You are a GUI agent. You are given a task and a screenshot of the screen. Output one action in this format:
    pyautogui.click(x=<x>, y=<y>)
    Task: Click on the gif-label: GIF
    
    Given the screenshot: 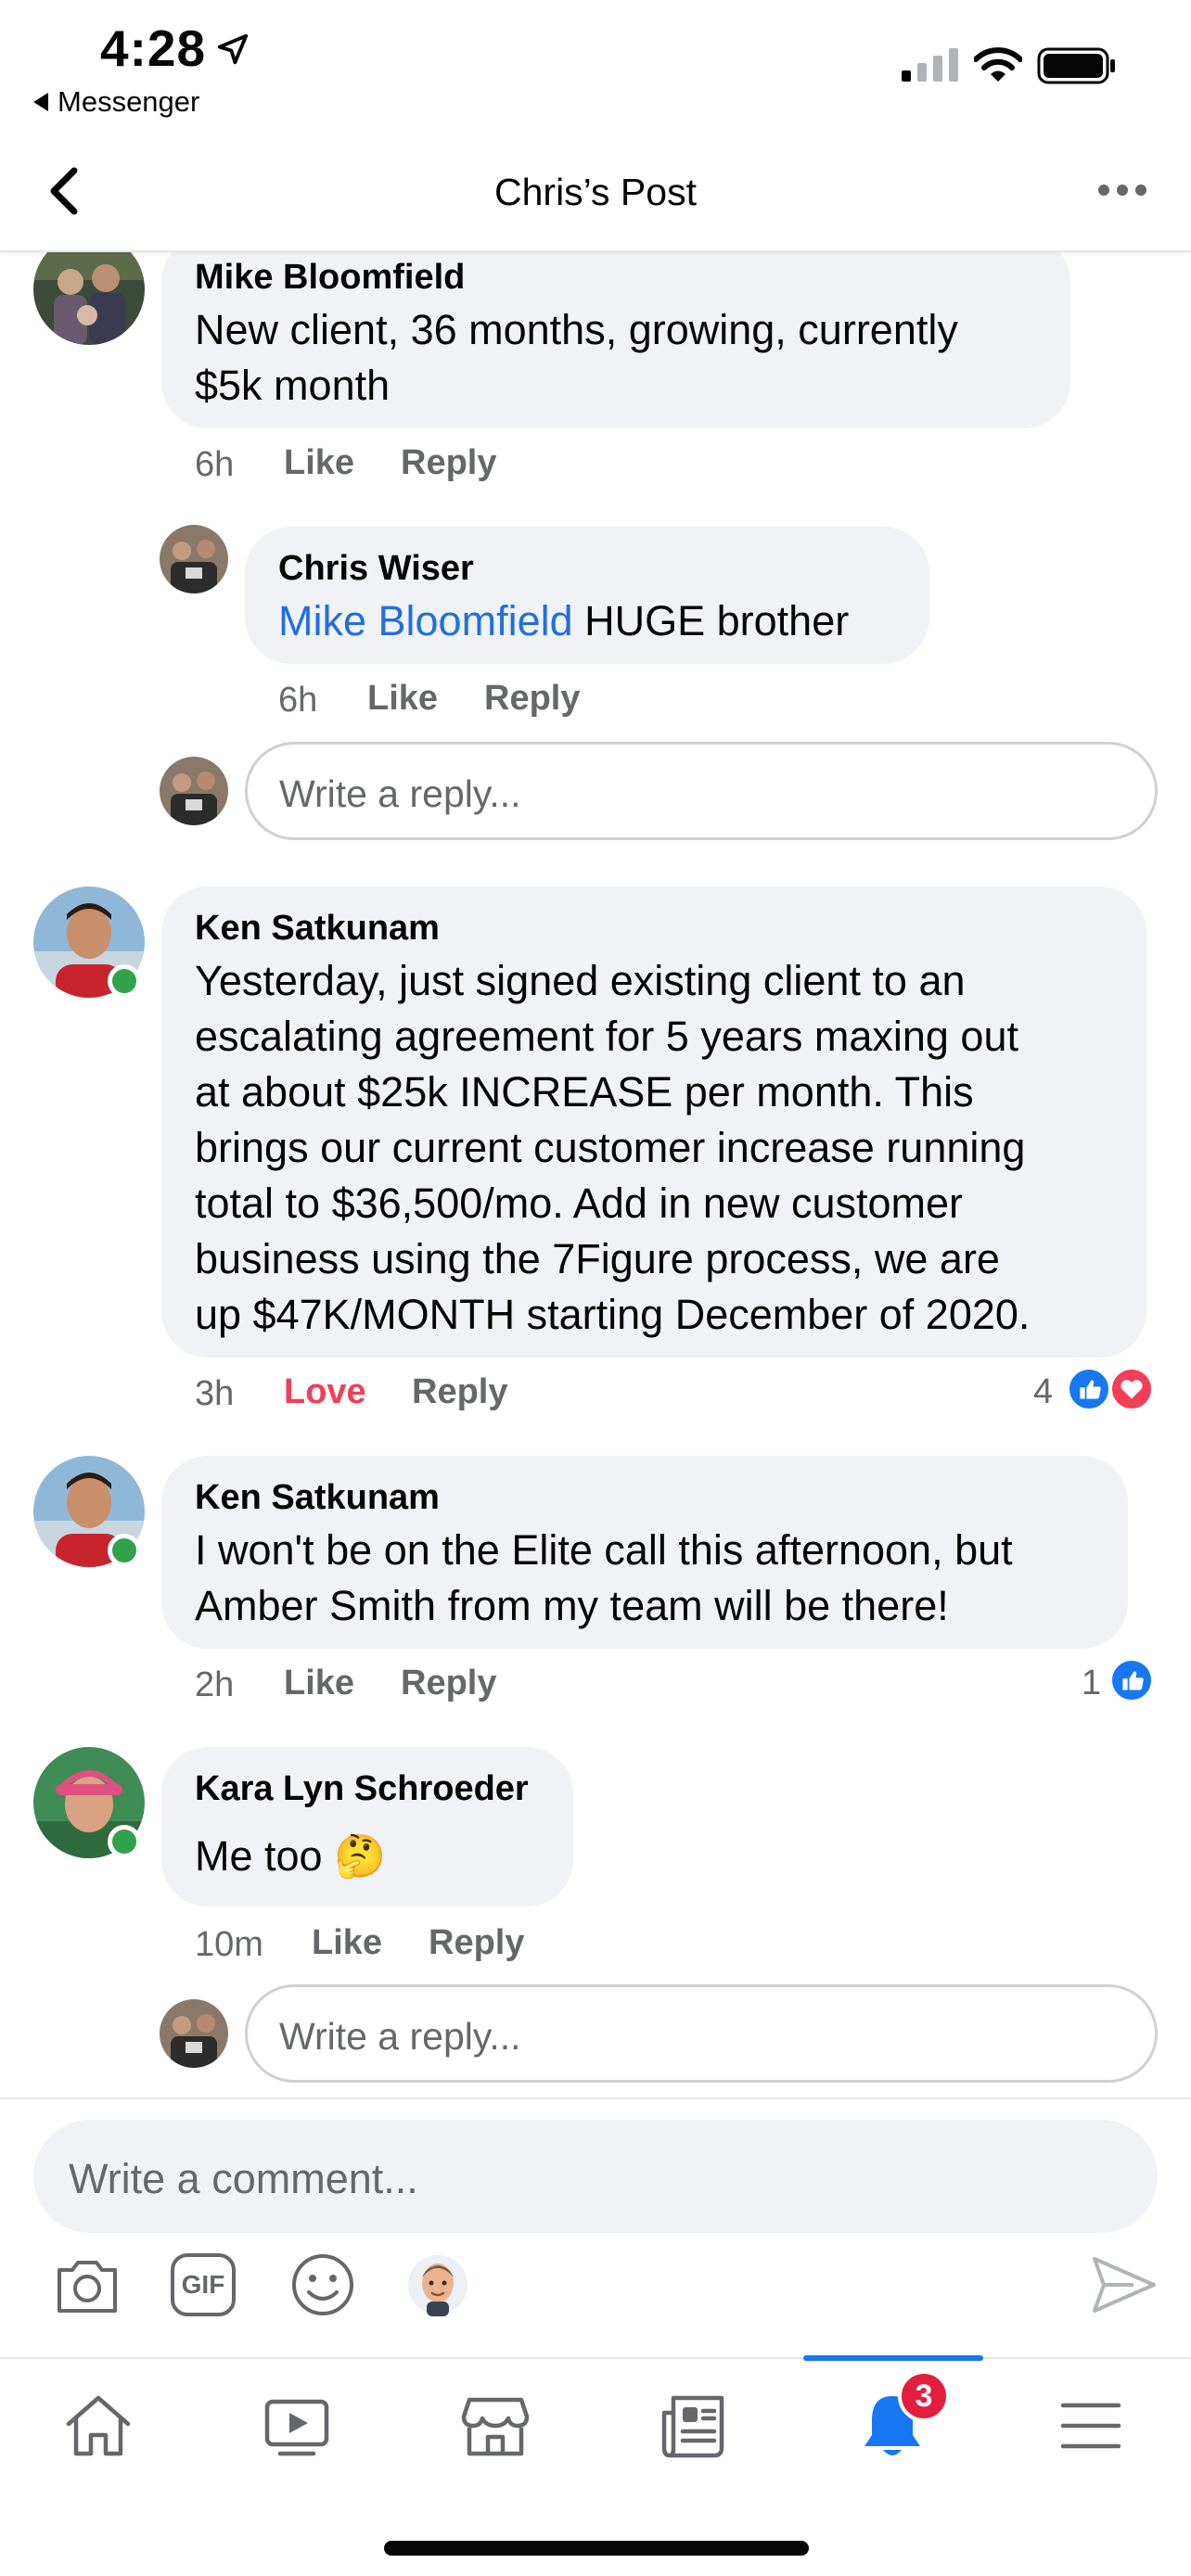 What is the action you would take?
    pyautogui.click(x=203, y=2285)
    